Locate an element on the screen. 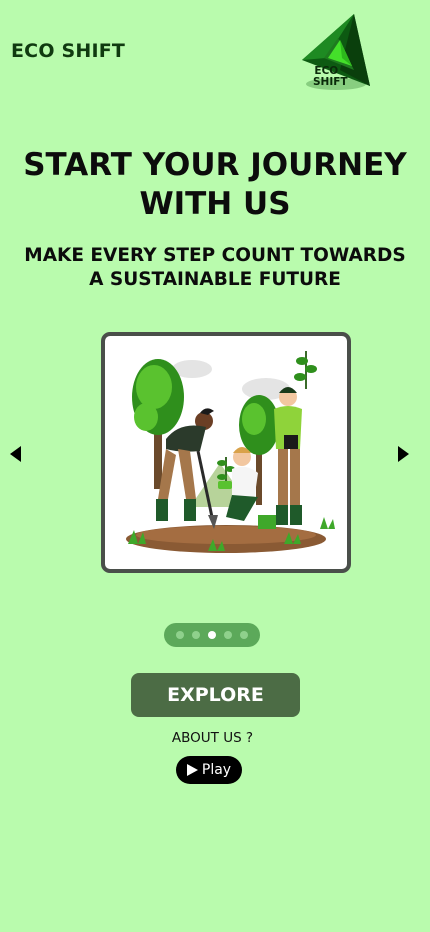  play-label: Play is located at coordinates (216, 770).